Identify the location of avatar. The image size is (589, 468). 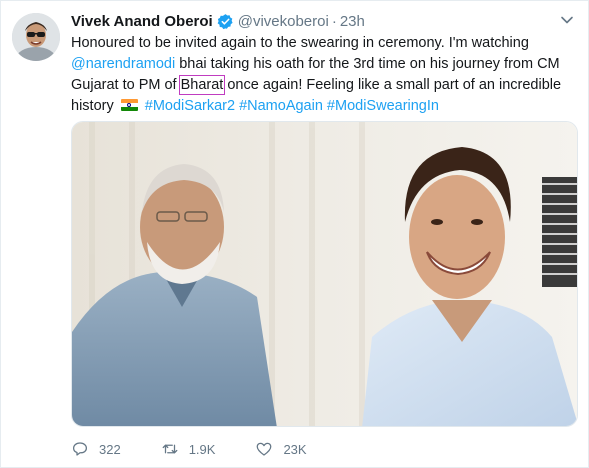
(36, 37).